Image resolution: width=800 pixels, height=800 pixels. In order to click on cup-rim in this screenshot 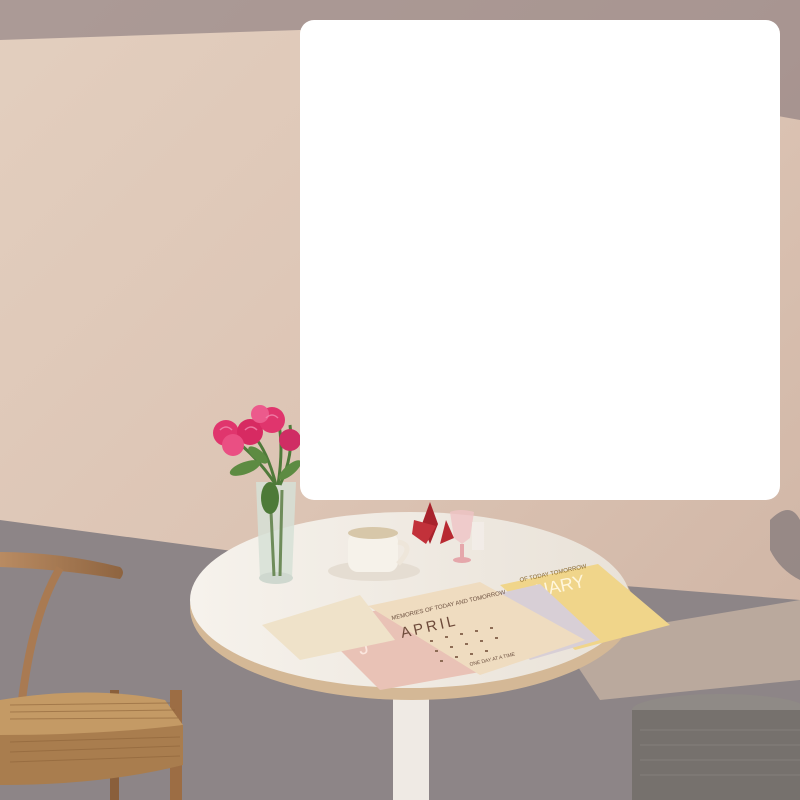, I will do `click(373, 533)`.